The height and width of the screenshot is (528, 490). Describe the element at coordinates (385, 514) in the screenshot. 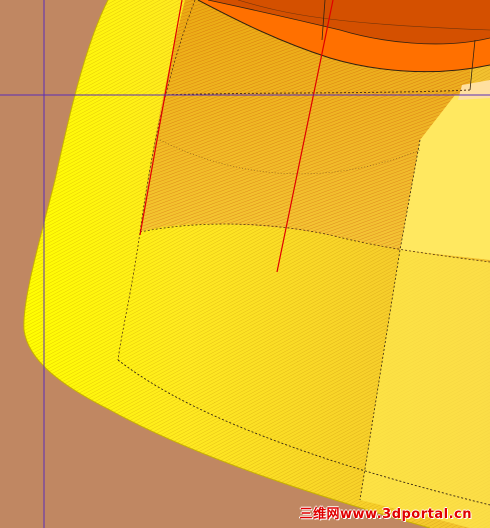

I see `watermark-text: 三维网www.3dportal.cn` at that location.